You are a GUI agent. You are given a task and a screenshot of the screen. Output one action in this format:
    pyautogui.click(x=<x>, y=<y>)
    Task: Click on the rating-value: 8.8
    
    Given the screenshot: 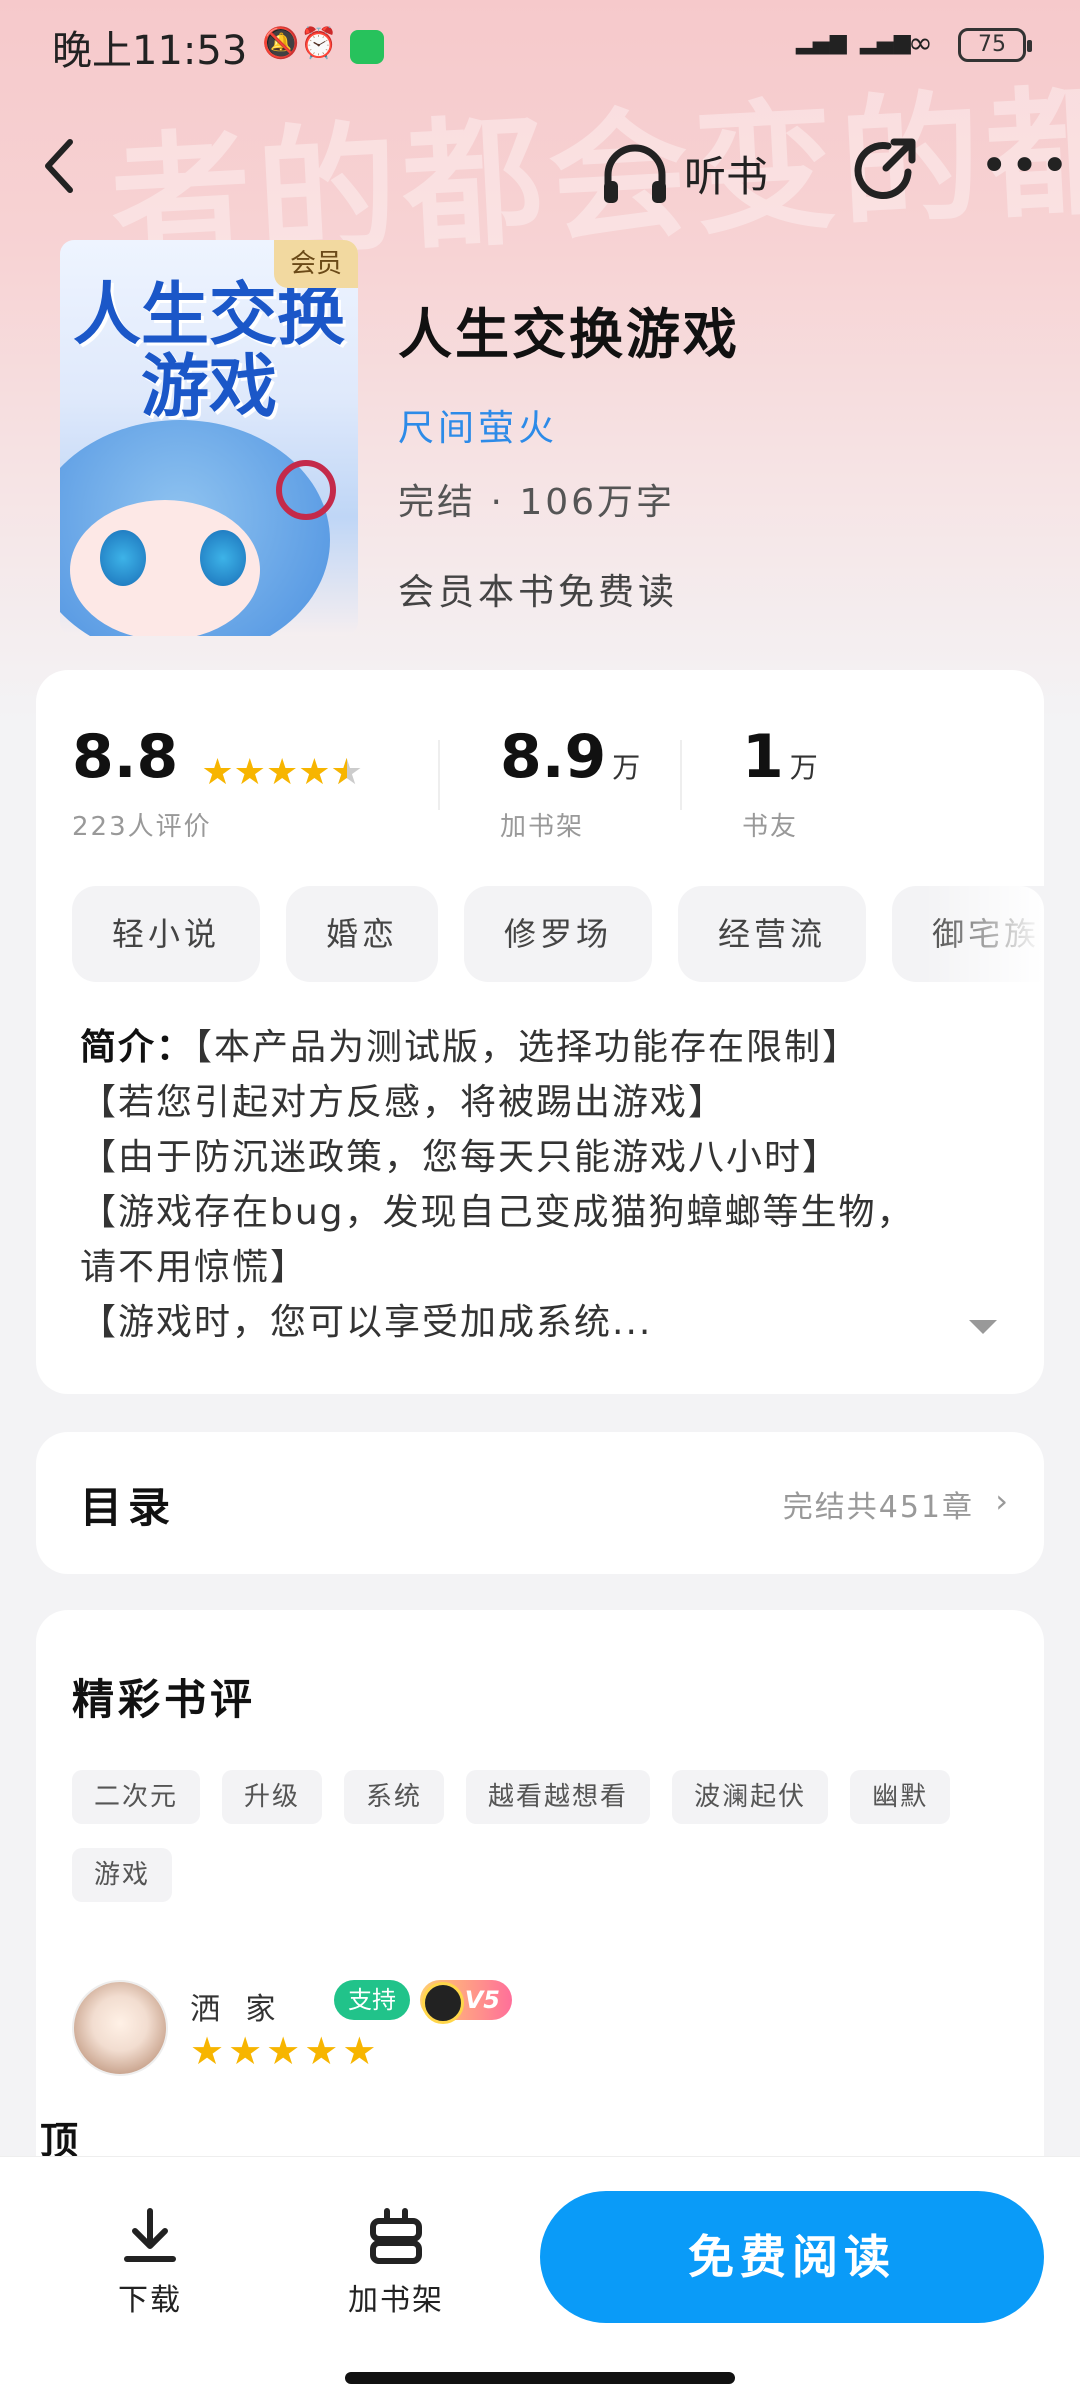 What is the action you would take?
    pyautogui.click(x=125, y=757)
    